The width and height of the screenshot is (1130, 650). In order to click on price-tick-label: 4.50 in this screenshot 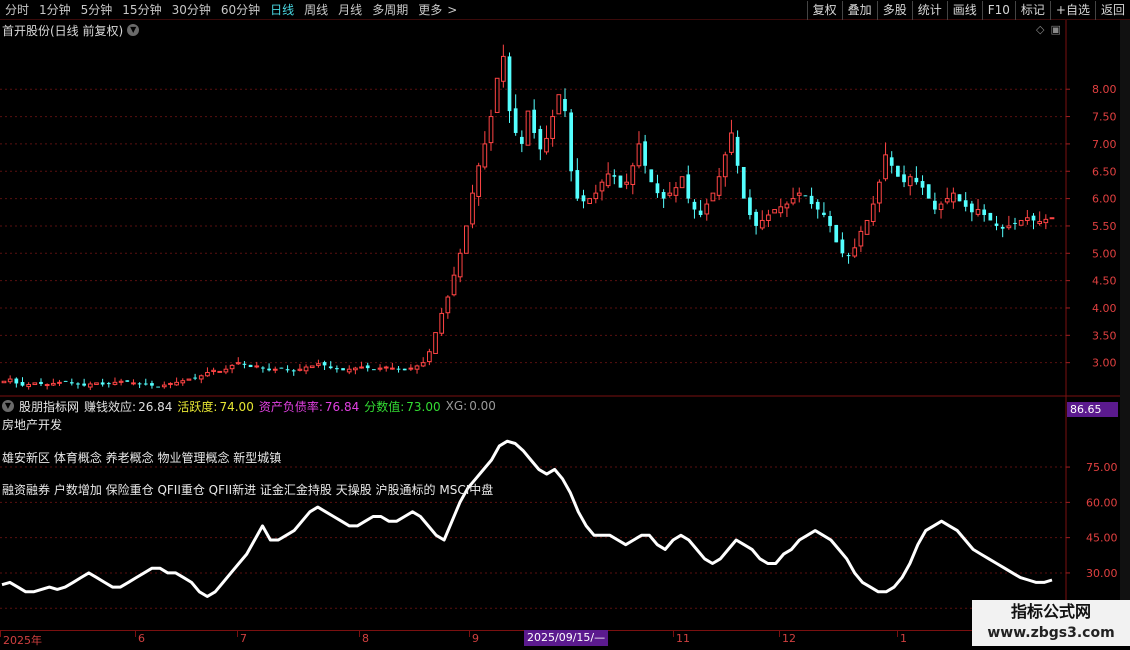, I will do `click(1104, 281)`.